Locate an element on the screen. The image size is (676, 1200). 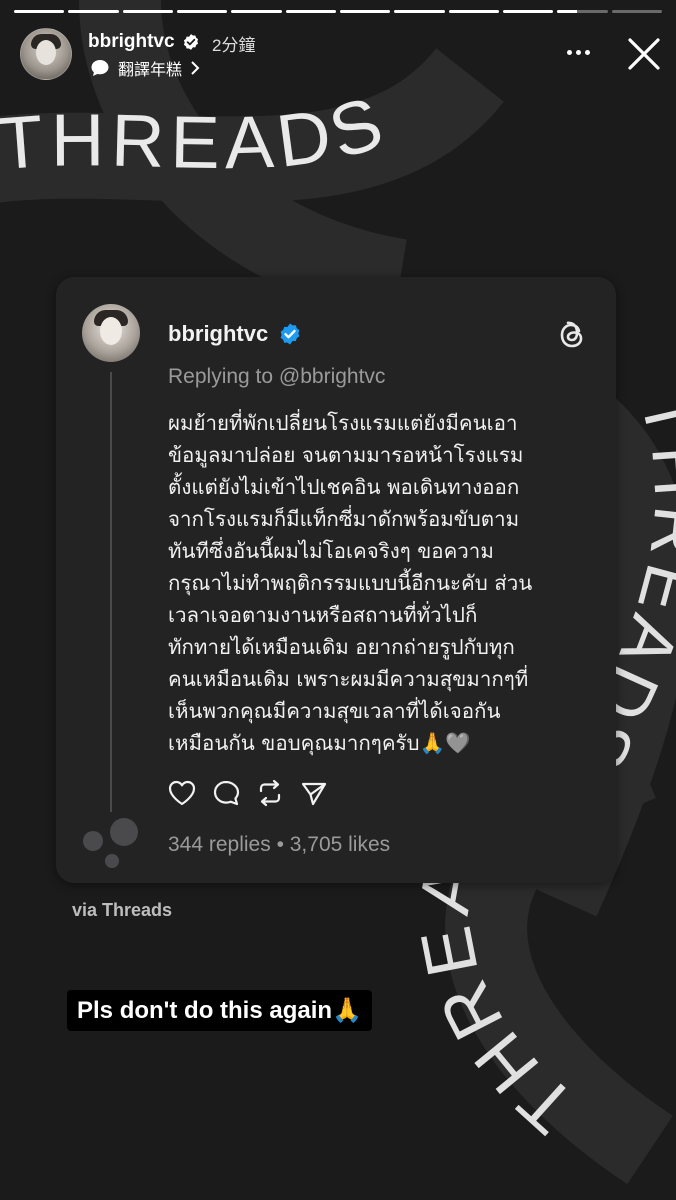
post-avatar is located at coordinates (111, 333).